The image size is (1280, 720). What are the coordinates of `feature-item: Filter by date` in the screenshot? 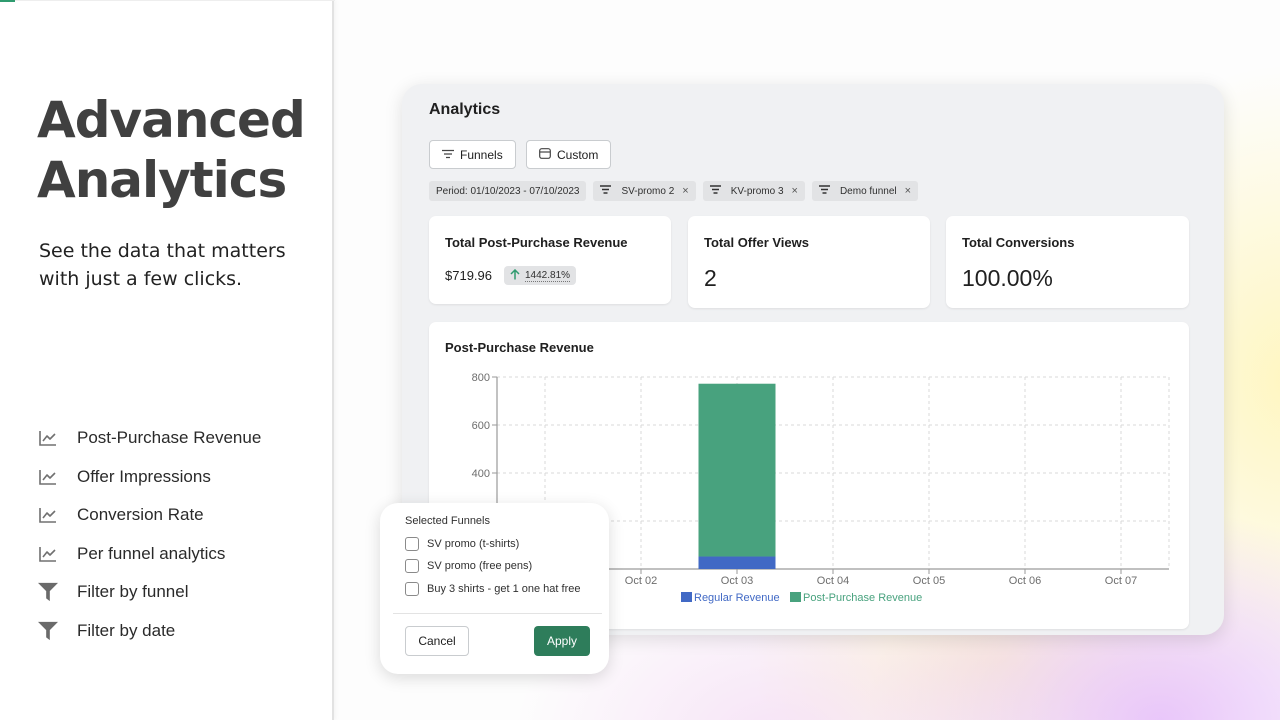 It's located at (149, 631).